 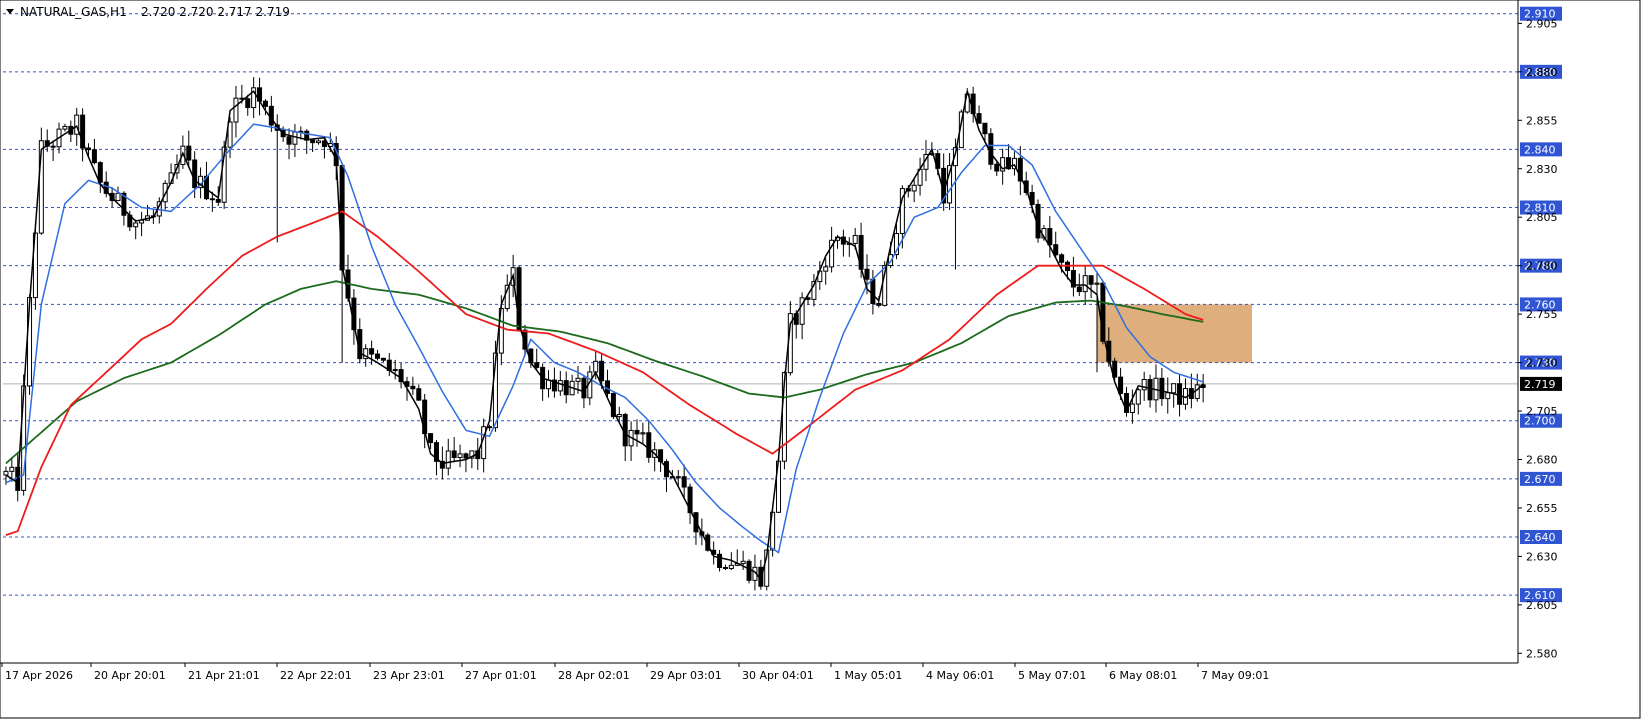 I want to click on x-tick-label: 23 Apr 23:01, so click(x=409, y=675).